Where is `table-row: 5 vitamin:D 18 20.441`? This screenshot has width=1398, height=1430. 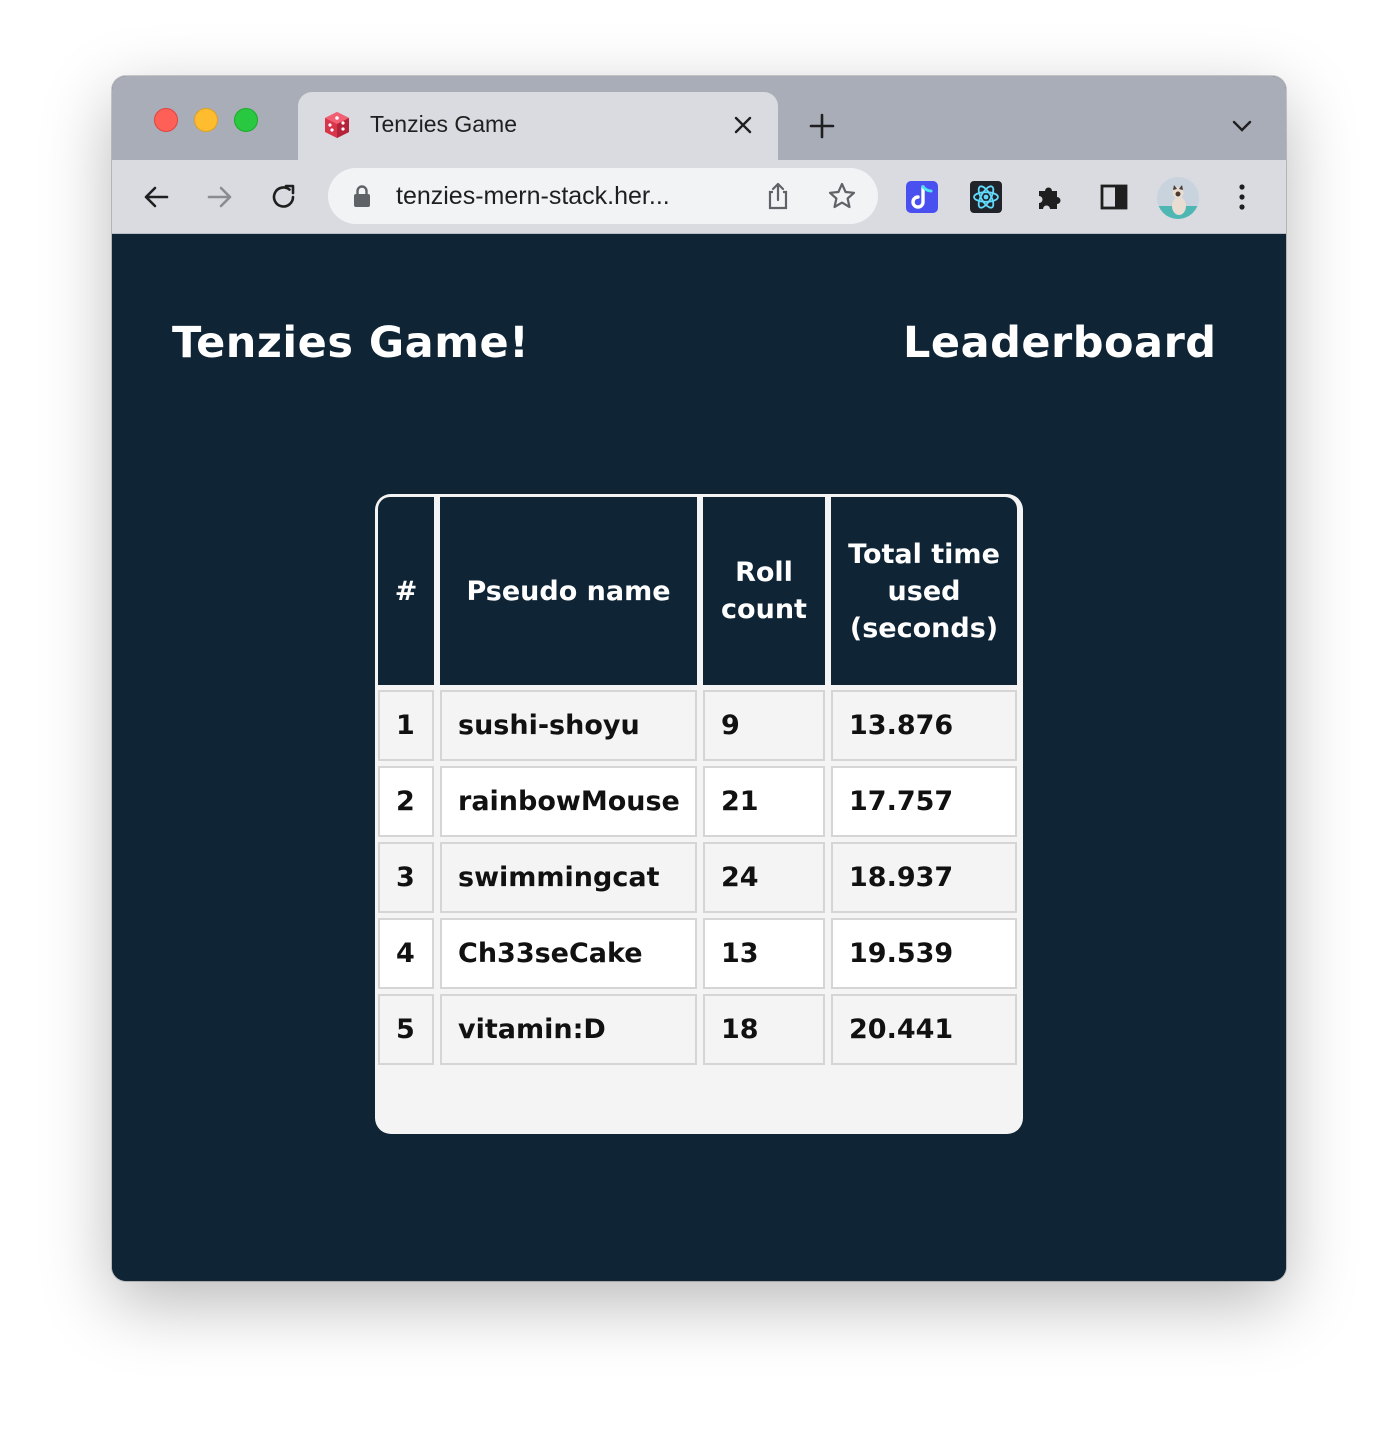 table-row: 5 vitamin:D 18 20.441 is located at coordinates (697, 1029).